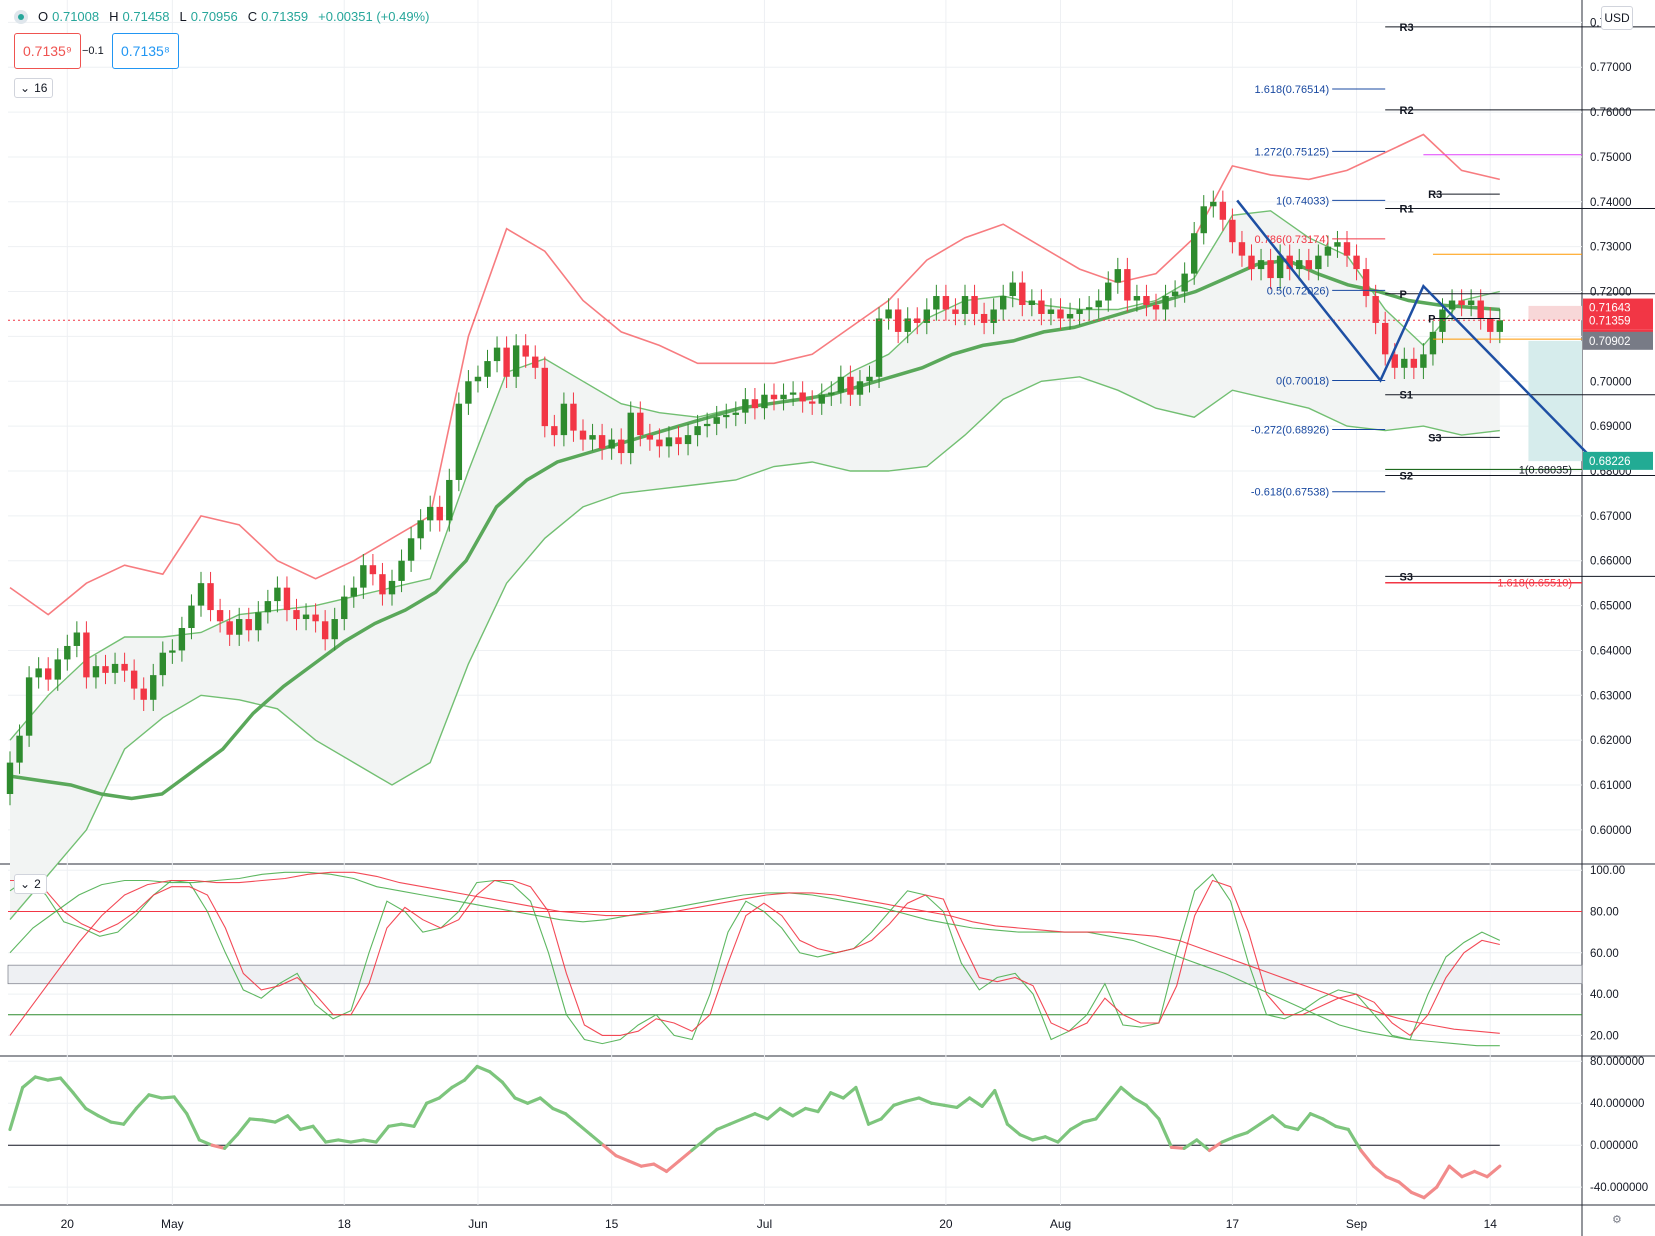  What do you see at coordinates (1233, 1224) in the screenshot?
I see `x-tick-label: 17` at bounding box center [1233, 1224].